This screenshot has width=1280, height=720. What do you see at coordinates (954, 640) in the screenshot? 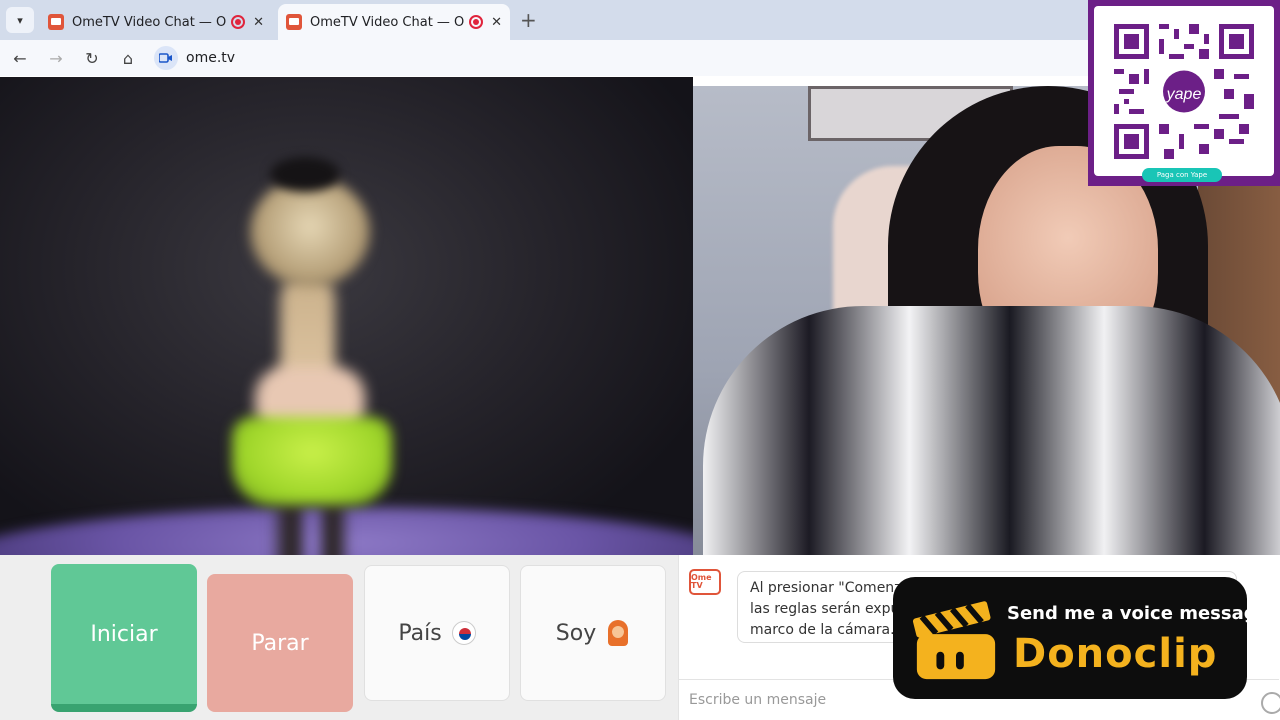
I see `clapperboard-icon` at bounding box center [954, 640].